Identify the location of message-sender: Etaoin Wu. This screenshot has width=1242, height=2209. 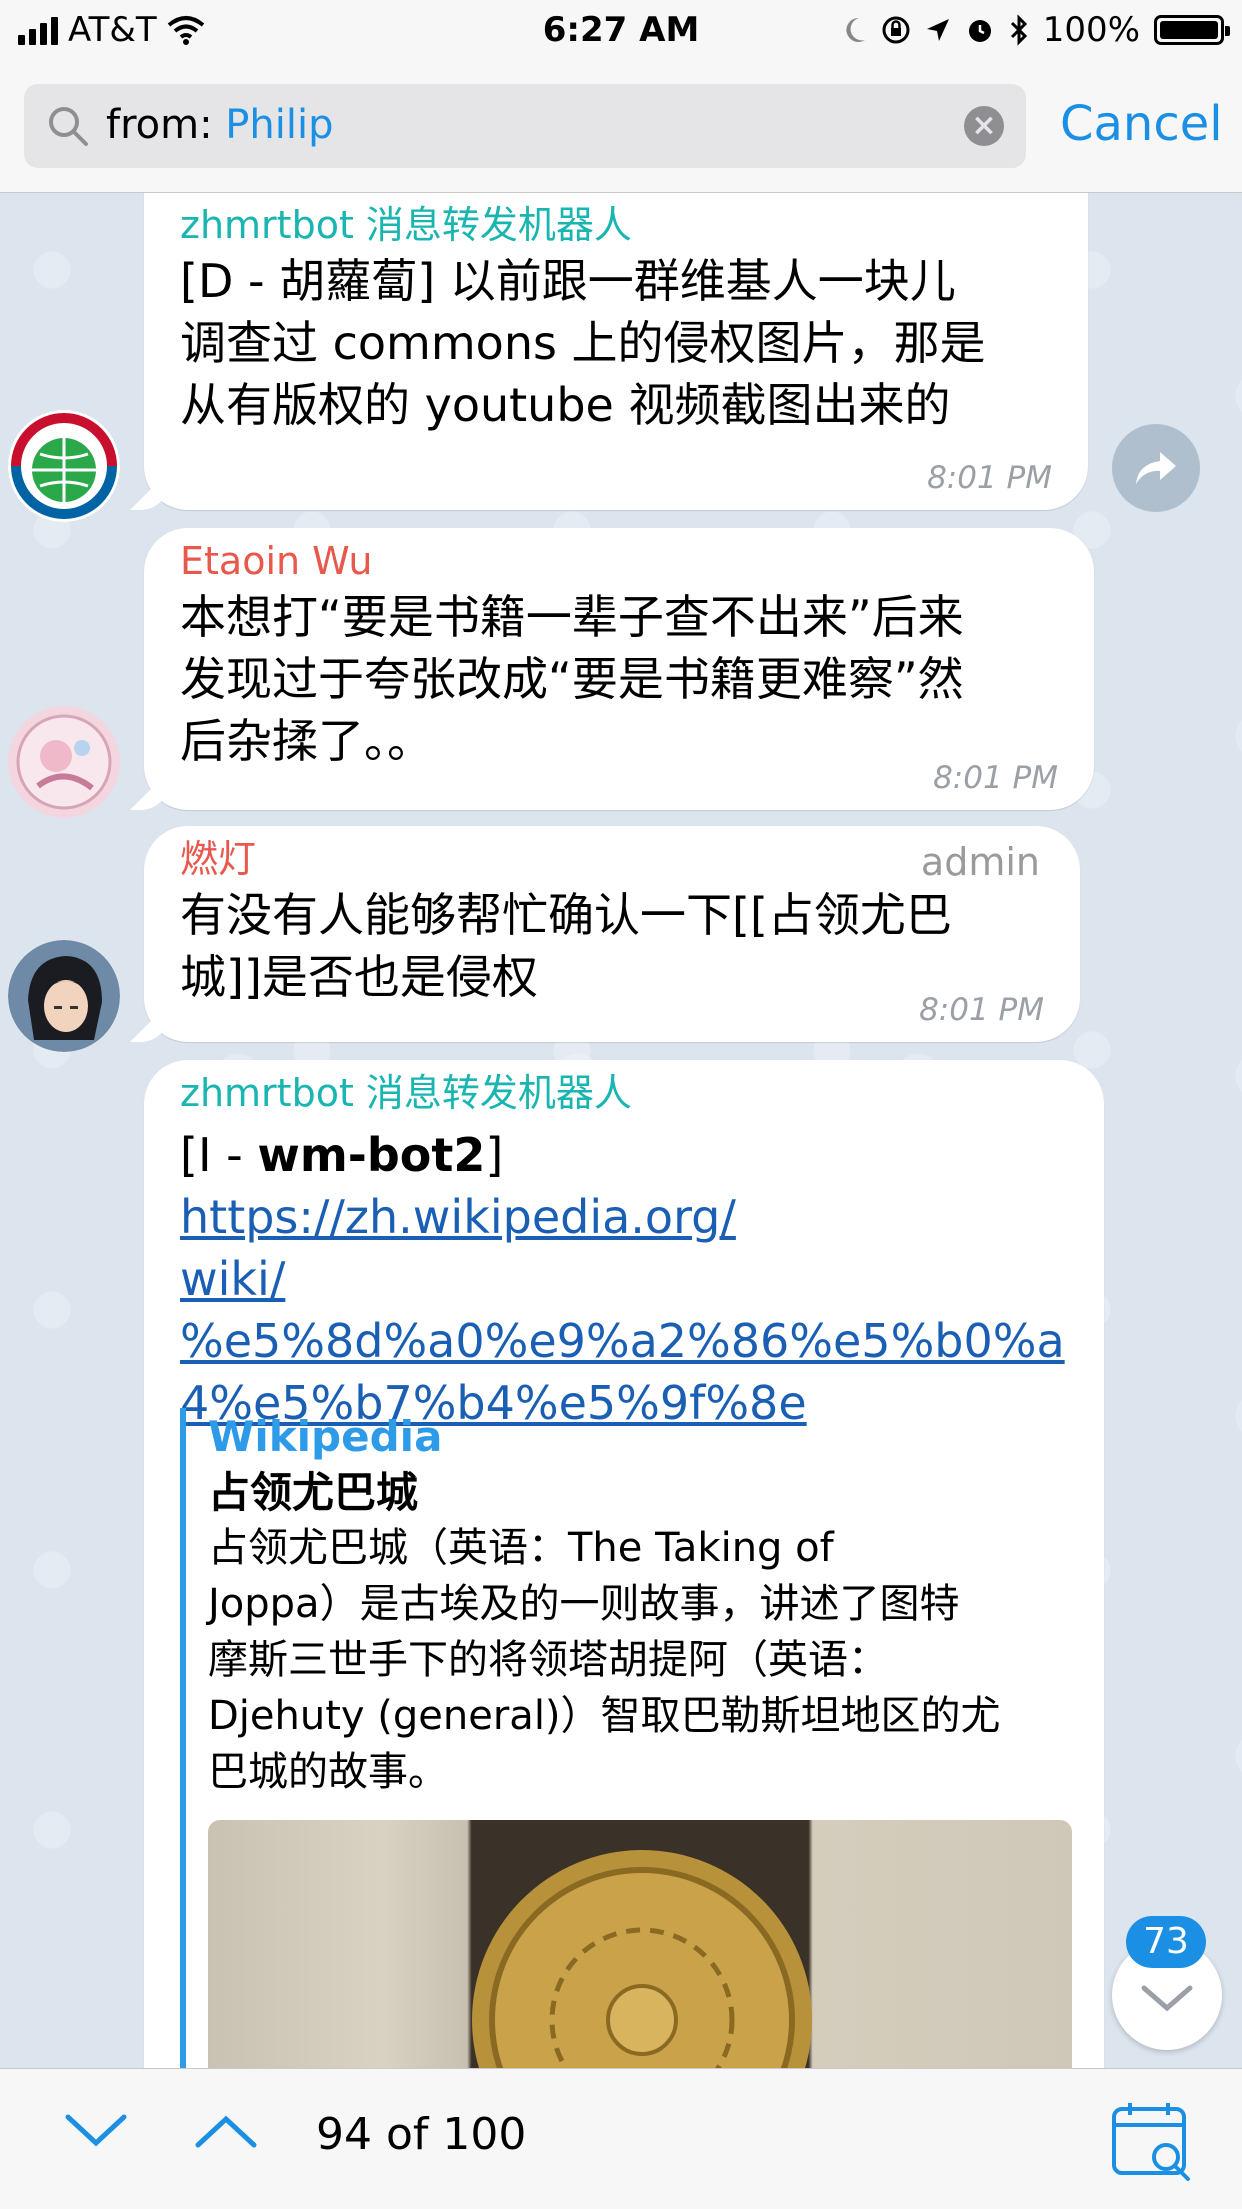
(619, 557).